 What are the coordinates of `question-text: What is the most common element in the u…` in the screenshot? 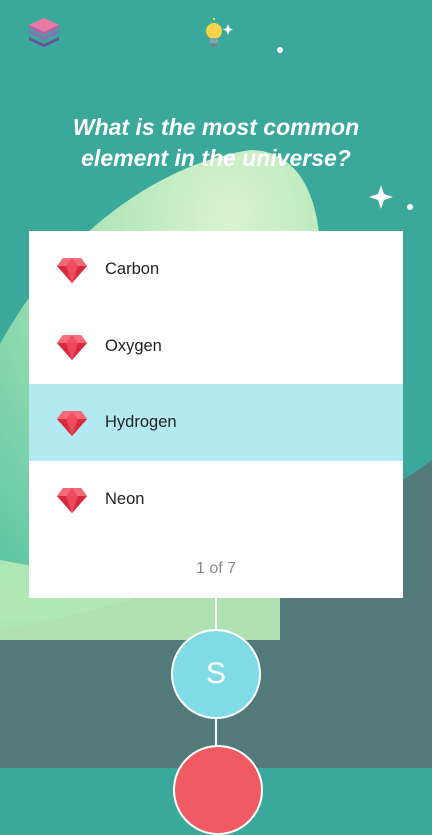 It's located at (216, 142).